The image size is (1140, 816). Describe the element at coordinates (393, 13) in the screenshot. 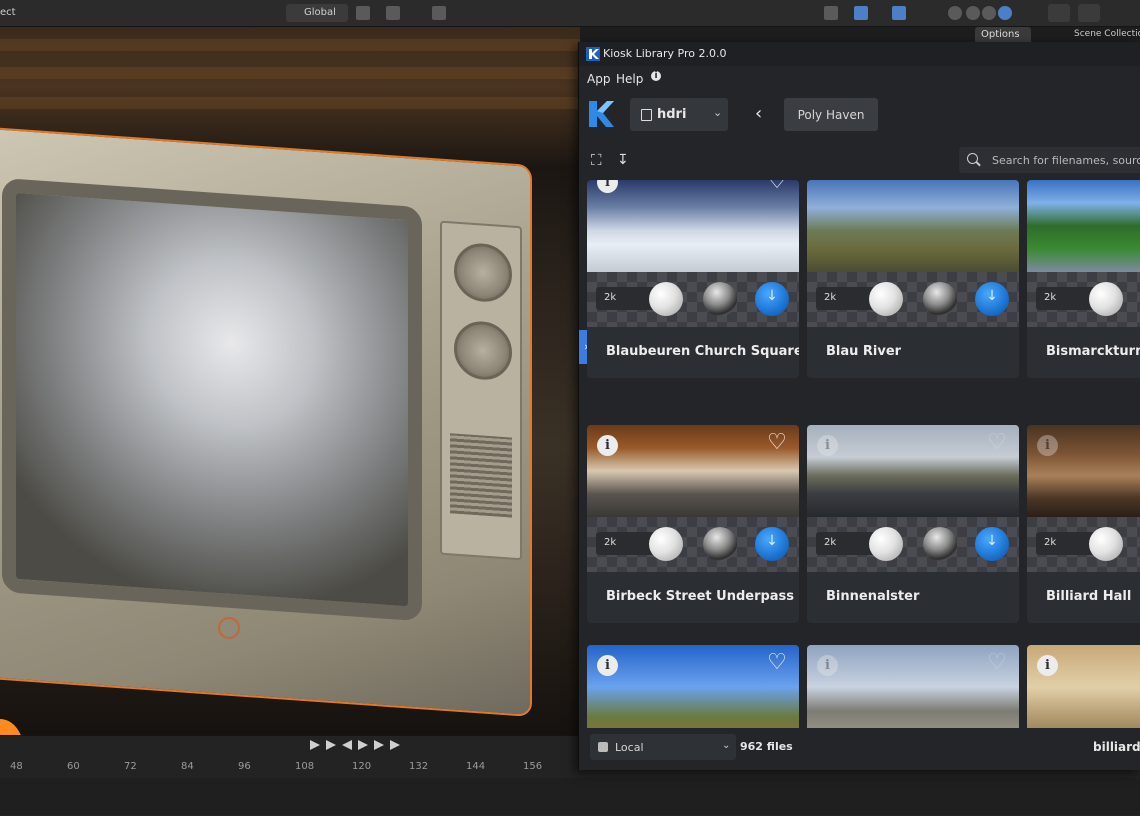

I see `snap-icon` at that location.